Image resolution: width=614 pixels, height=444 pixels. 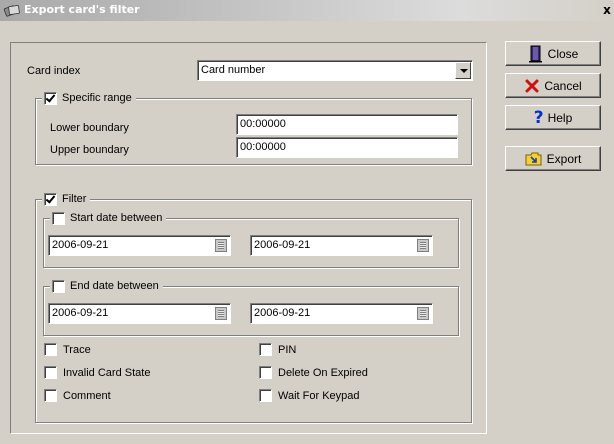 What do you see at coordinates (116, 218) in the screenshot?
I see `start-date-label: Start date between` at bounding box center [116, 218].